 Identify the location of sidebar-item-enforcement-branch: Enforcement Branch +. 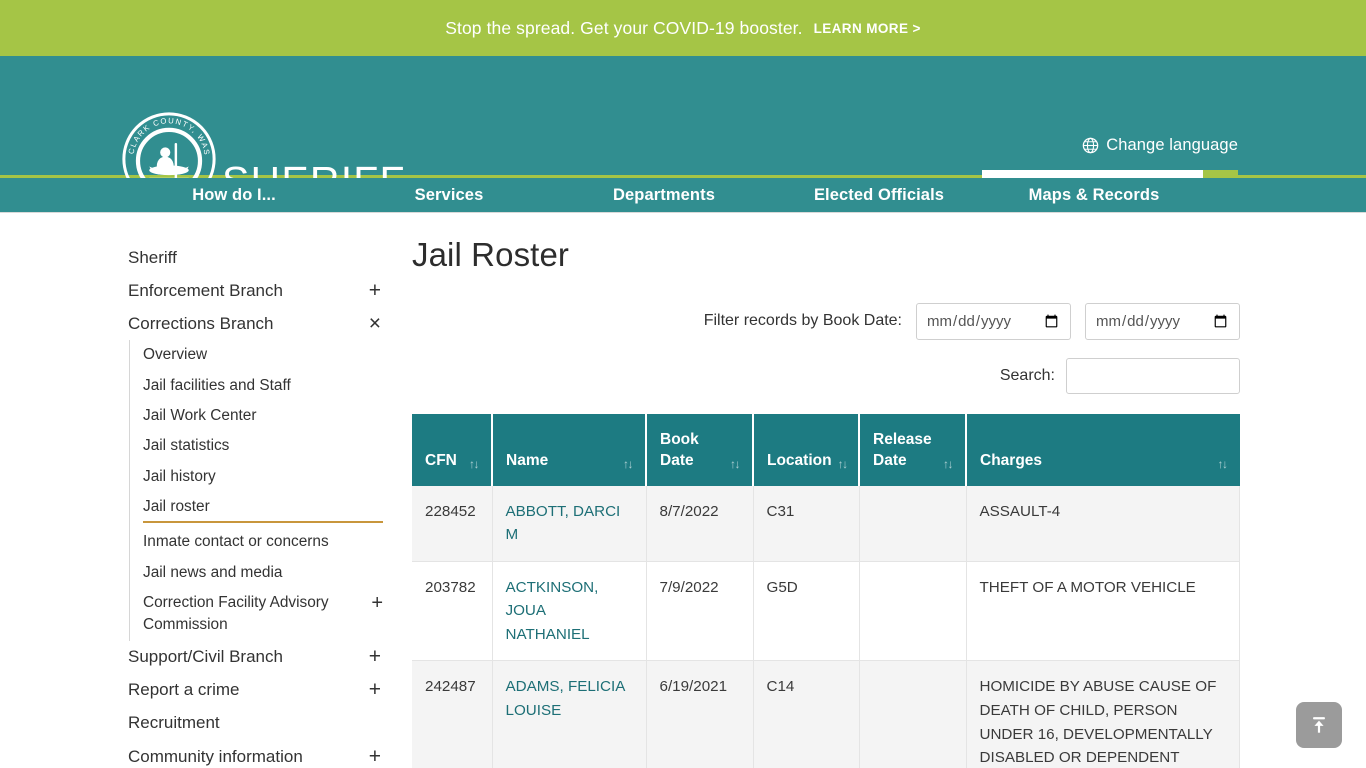
(254, 290).